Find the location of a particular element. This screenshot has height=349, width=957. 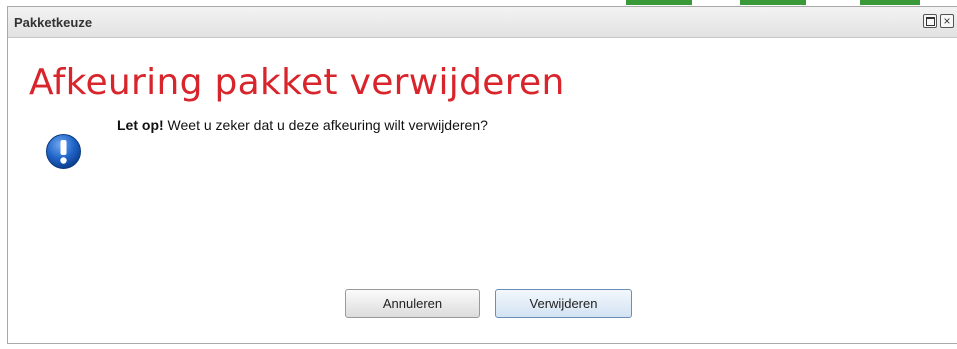

message-warning-label: Let op! is located at coordinates (140, 125).